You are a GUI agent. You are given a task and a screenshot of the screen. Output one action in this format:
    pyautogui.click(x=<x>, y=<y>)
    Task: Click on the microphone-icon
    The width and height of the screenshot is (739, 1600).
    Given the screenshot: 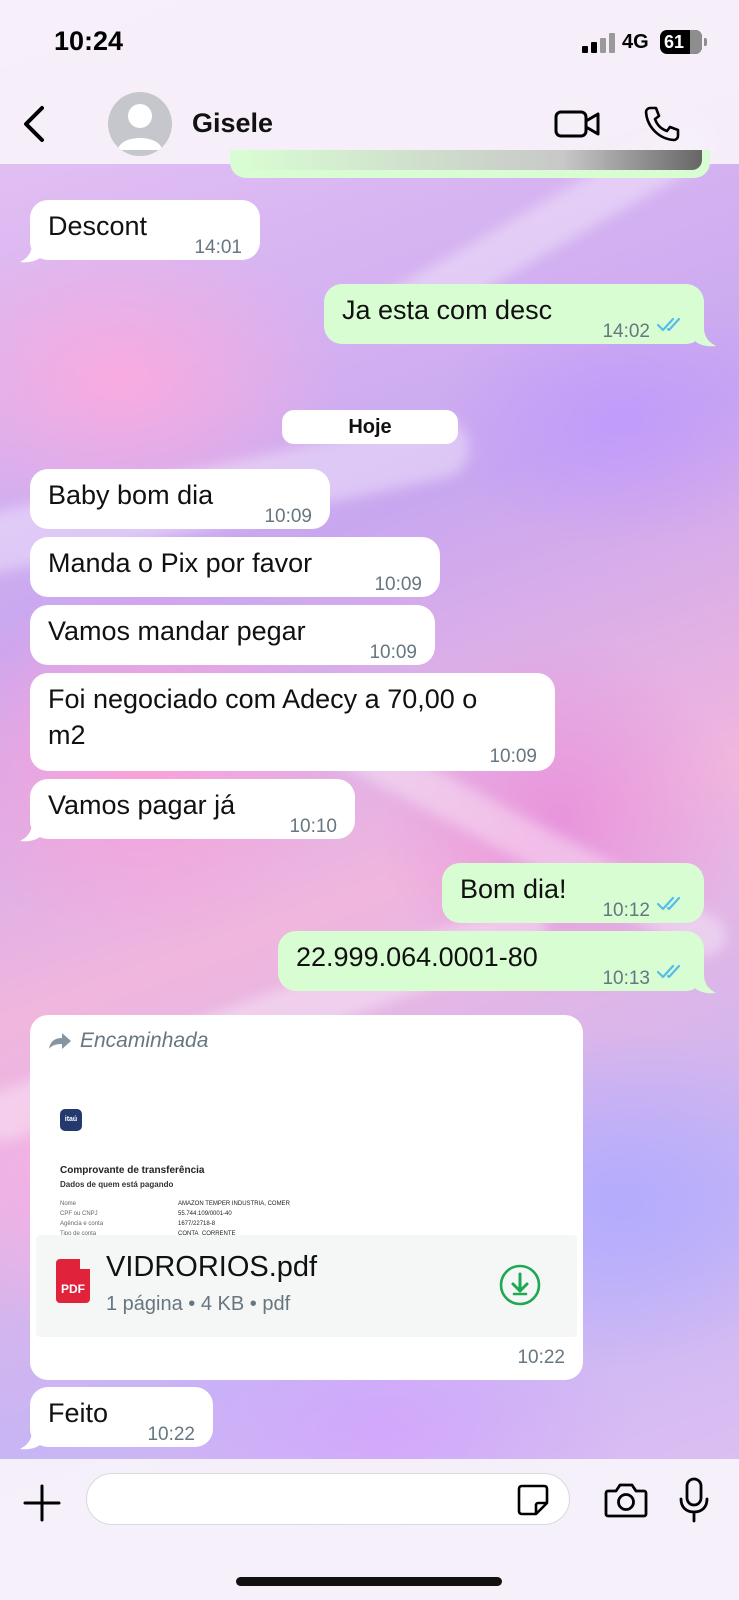 What is the action you would take?
    pyautogui.click(x=694, y=1500)
    